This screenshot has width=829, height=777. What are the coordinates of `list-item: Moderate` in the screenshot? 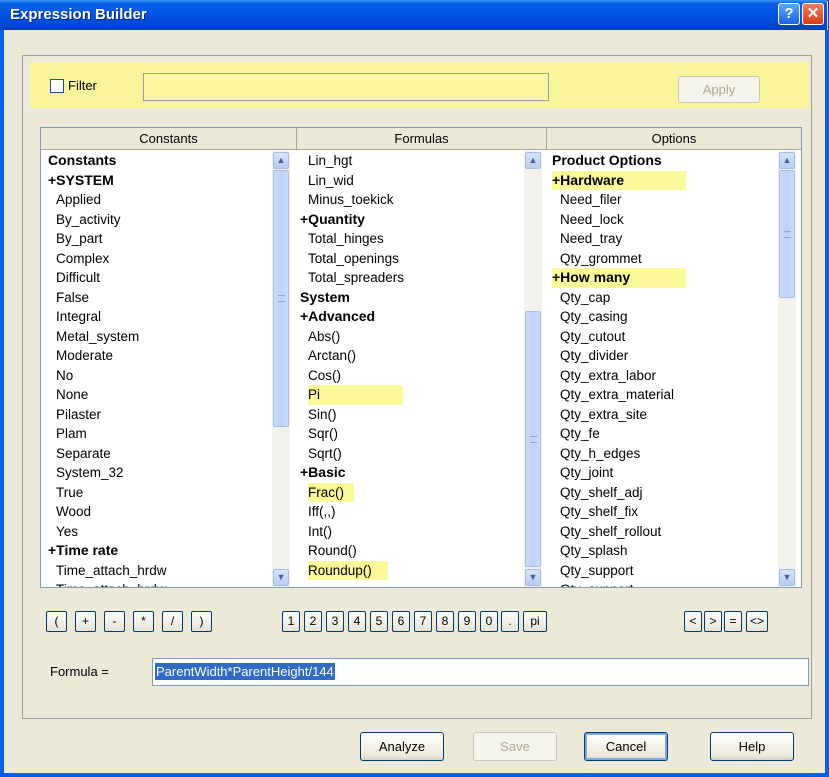 It's located at (158, 356).